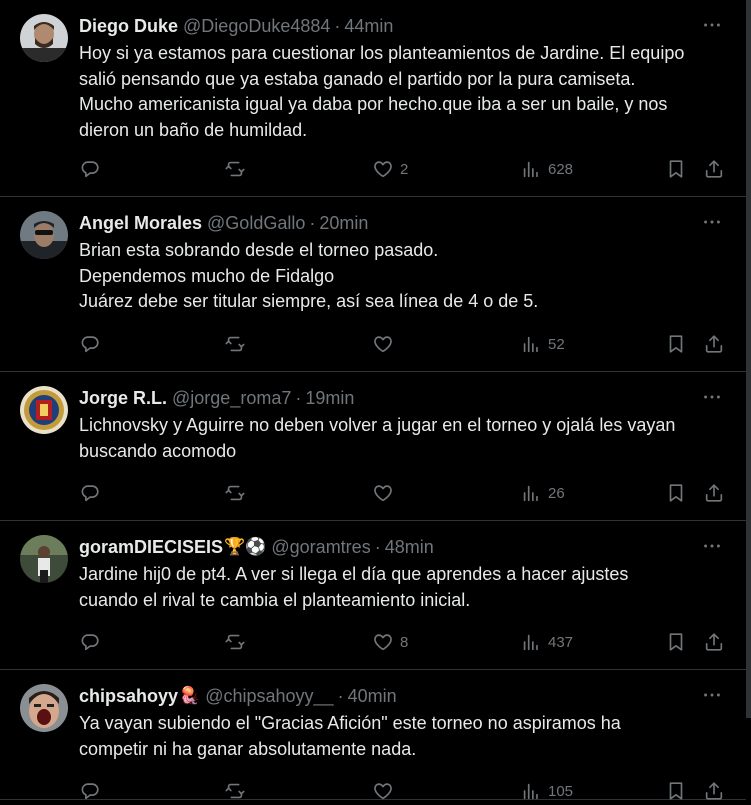 The height and width of the screenshot is (805, 751). I want to click on user-handle: @chipsahoyy__, so click(269, 696).